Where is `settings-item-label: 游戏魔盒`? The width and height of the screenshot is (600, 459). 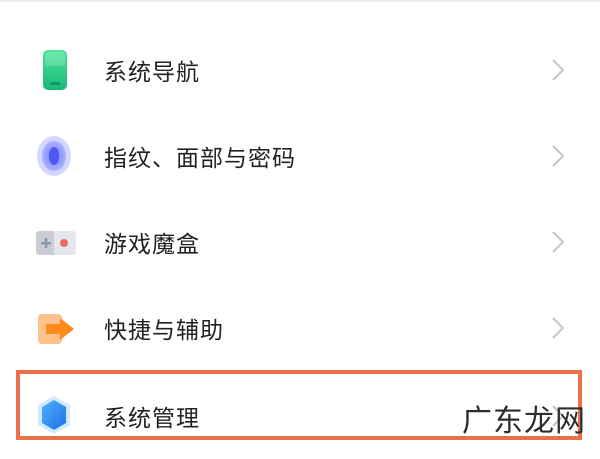
settings-item-label: 游戏魔盒 is located at coordinates (152, 245).